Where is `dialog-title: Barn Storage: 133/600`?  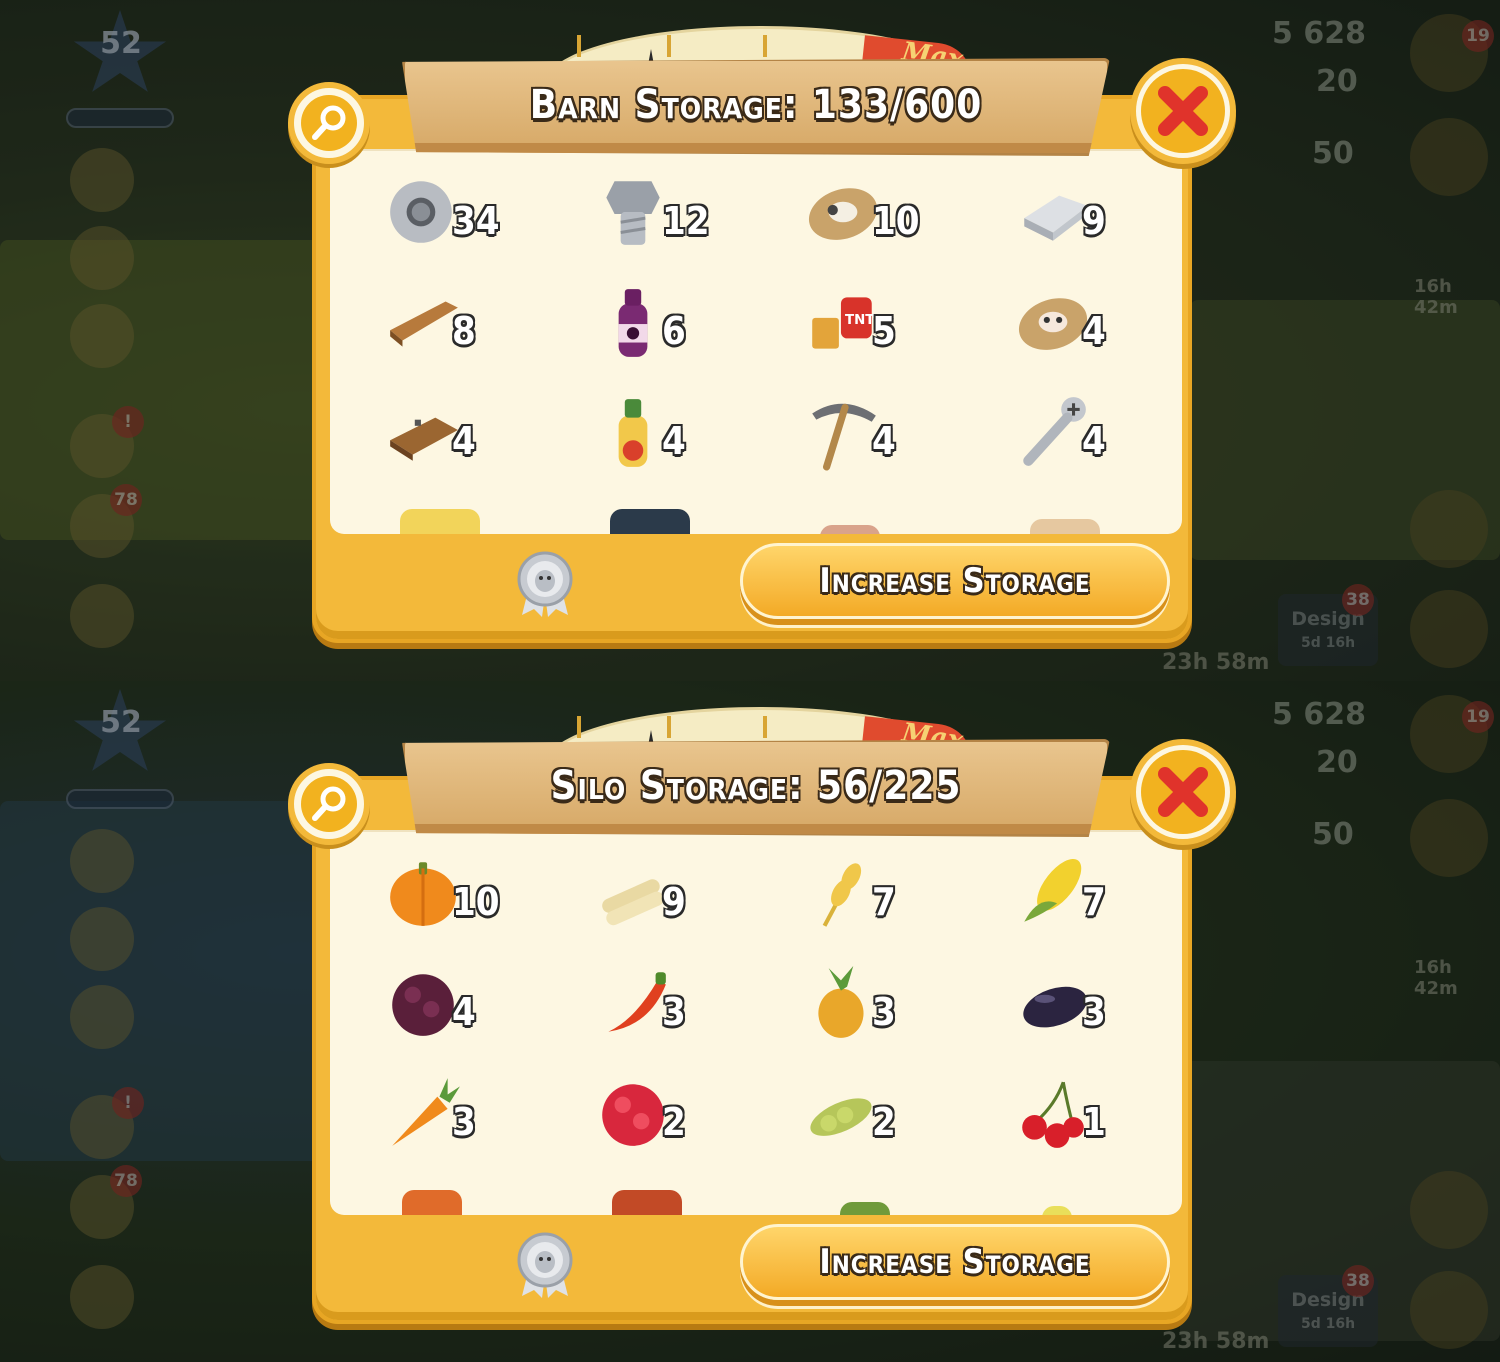
dialog-title: Barn Storage: 133/600 is located at coordinates (756, 105).